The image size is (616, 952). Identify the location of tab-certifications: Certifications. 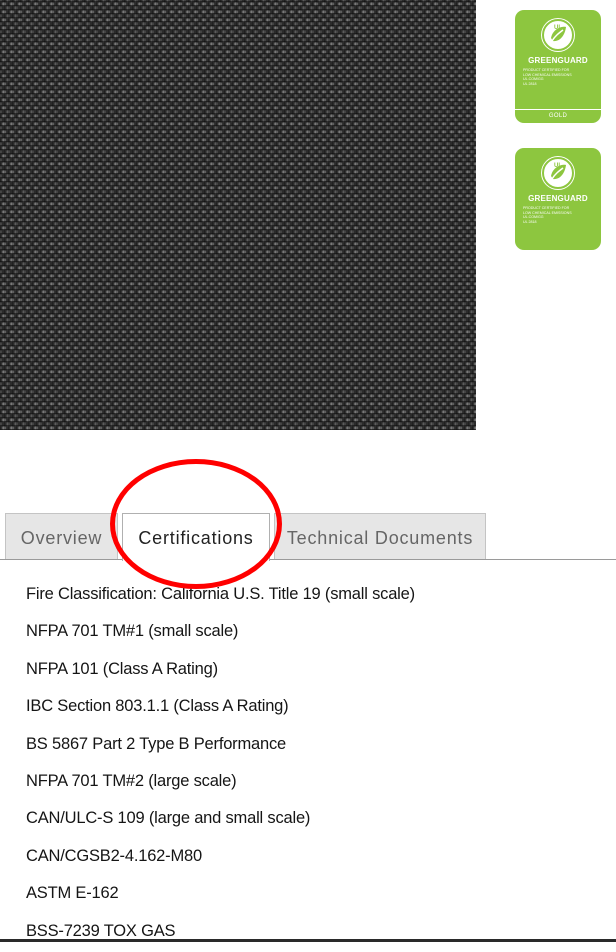
(196, 537).